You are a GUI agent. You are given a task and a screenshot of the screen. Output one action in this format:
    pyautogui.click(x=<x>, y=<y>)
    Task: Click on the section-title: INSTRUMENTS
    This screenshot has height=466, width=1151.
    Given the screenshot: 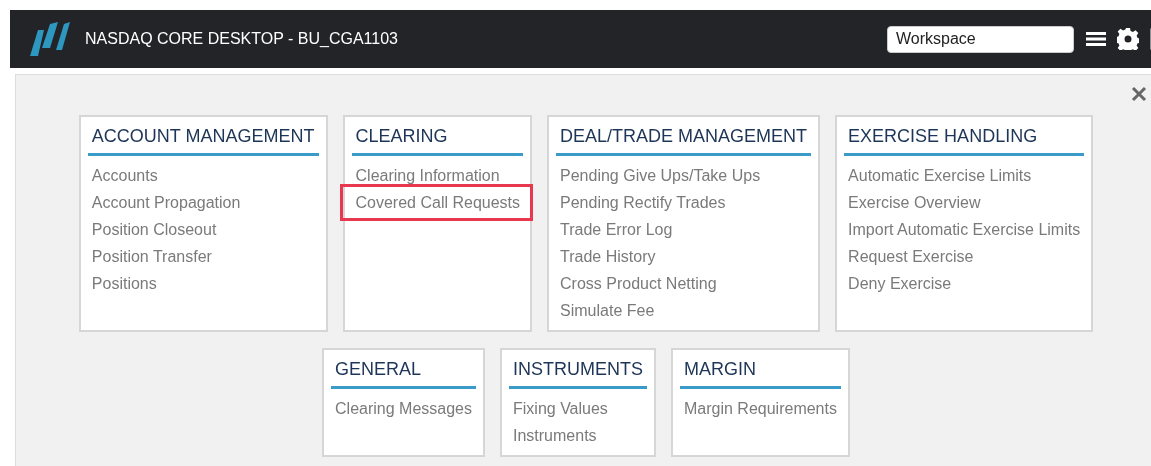 What is the action you would take?
    pyautogui.click(x=578, y=373)
    